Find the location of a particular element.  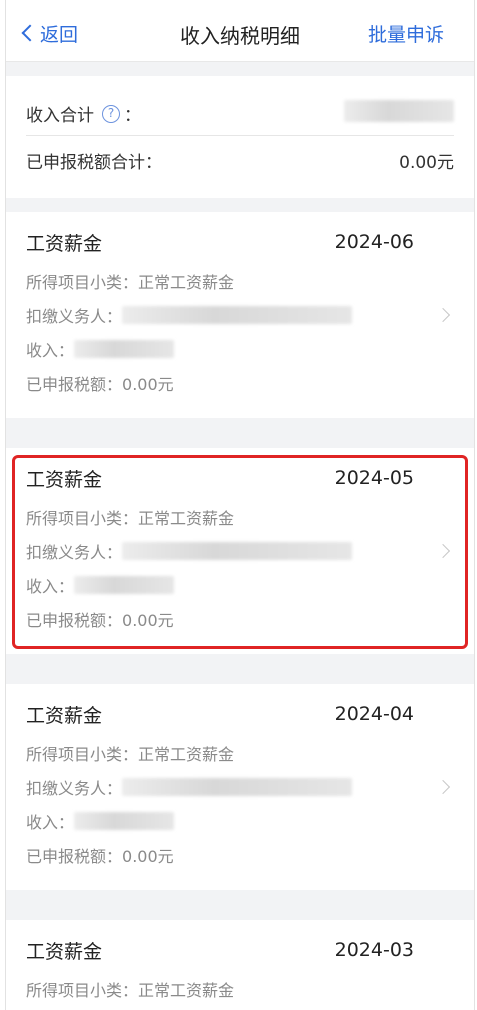

income-total-colon: ： is located at coordinates (132, 116).